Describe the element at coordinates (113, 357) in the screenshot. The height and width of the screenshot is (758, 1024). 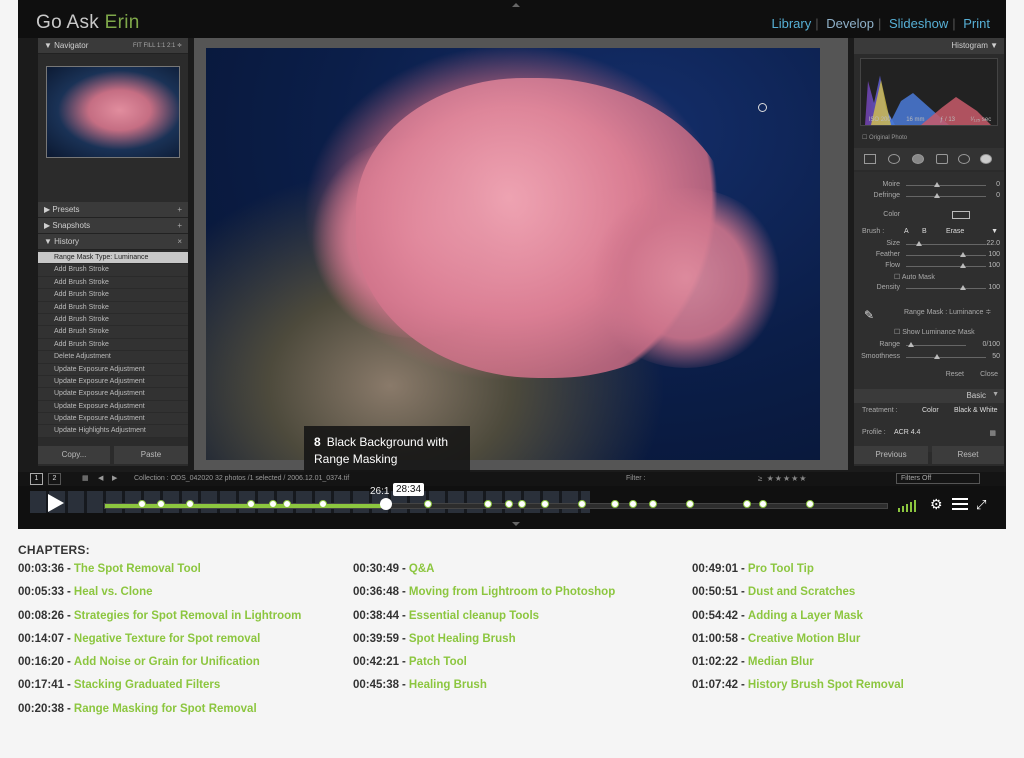
I see `history-item: Delete Adjustment` at that location.